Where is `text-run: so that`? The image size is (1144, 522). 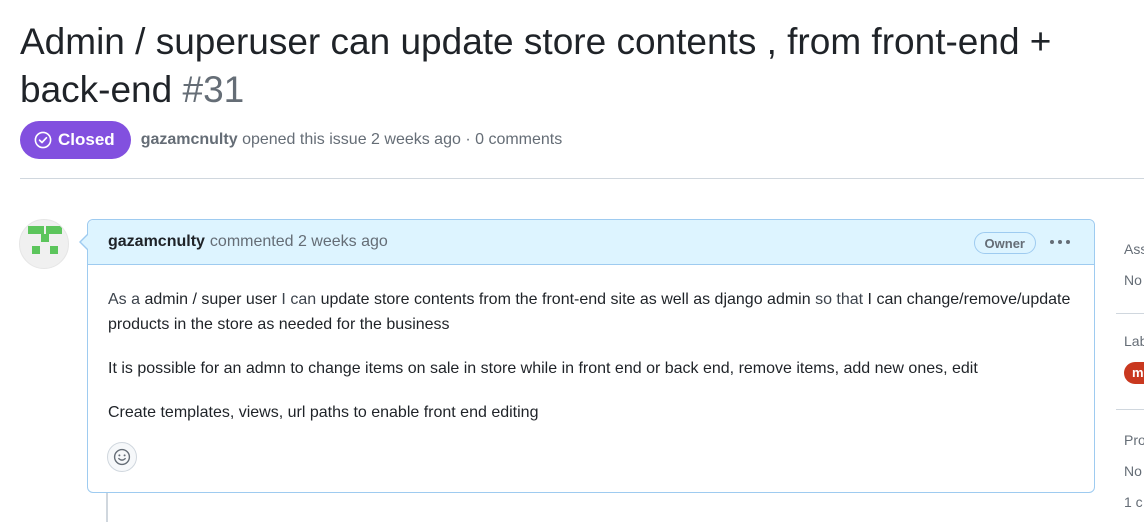
text-run: so that is located at coordinates (839, 299).